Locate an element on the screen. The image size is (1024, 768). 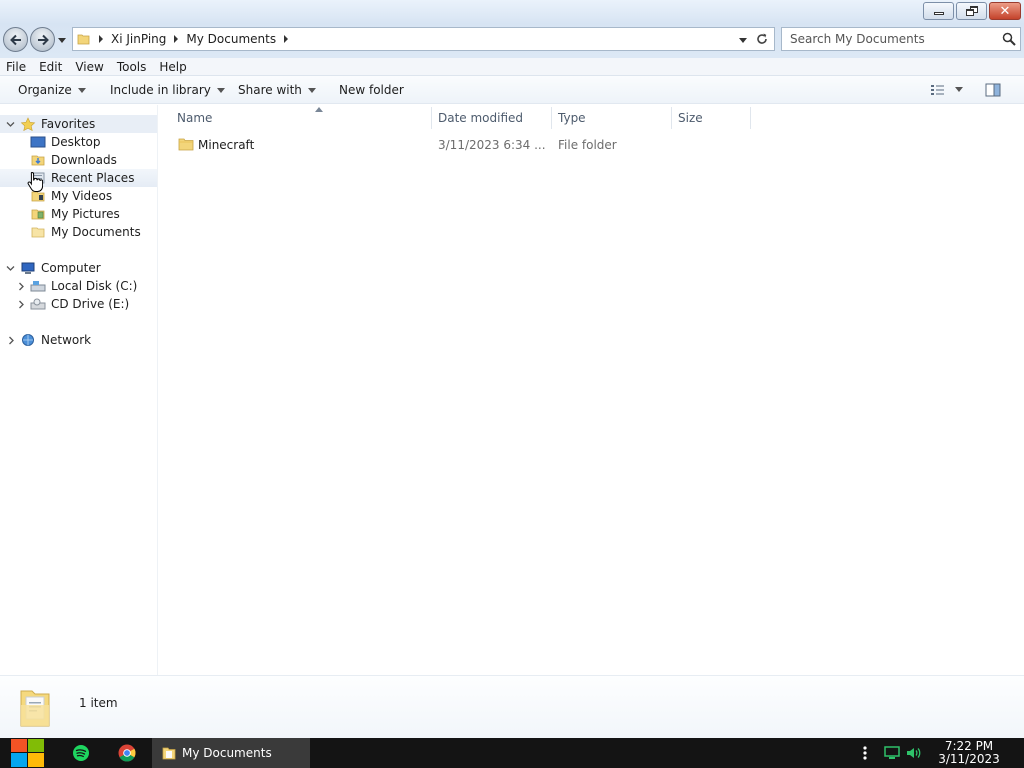
menu-bar: File Edit View Tools Help is located at coordinates (512, 67).